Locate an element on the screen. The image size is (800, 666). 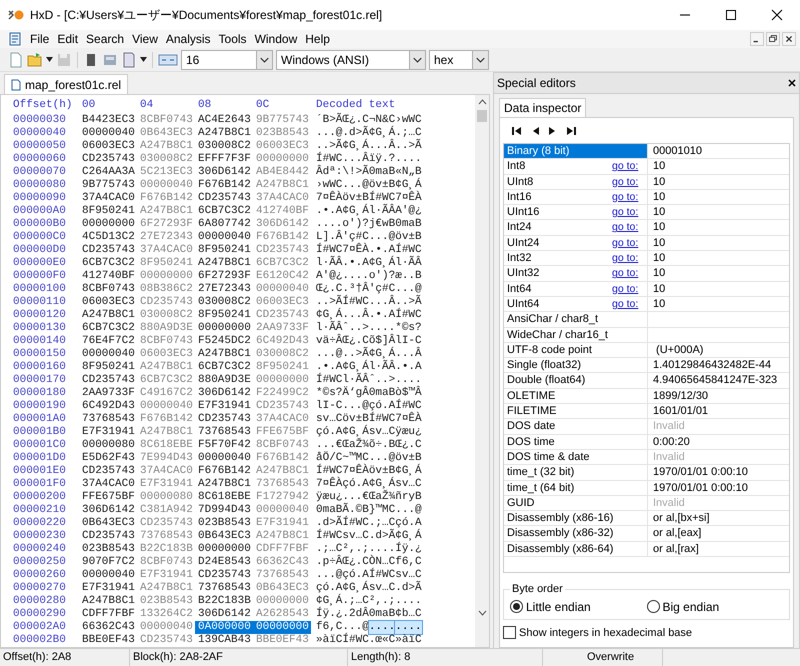
hex-cell: 4C5D13C2 is located at coordinates (108, 237).